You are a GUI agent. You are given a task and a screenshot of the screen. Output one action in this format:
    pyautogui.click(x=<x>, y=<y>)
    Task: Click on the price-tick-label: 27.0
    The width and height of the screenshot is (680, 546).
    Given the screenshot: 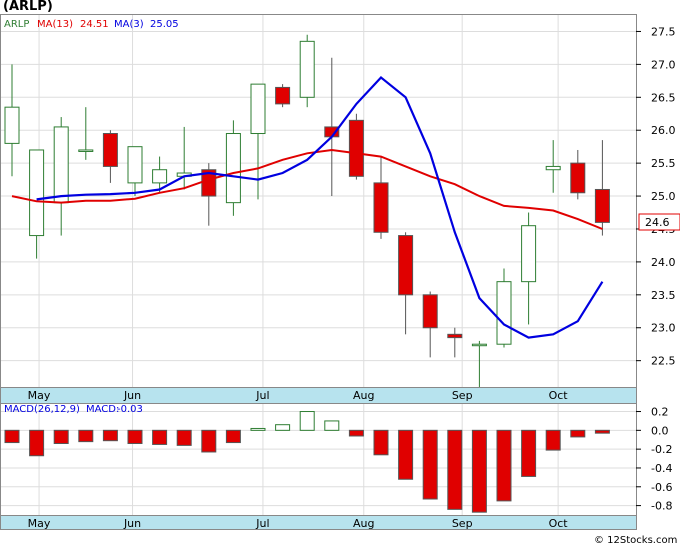 What is the action you would take?
    pyautogui.click(x=663, y=64)
    